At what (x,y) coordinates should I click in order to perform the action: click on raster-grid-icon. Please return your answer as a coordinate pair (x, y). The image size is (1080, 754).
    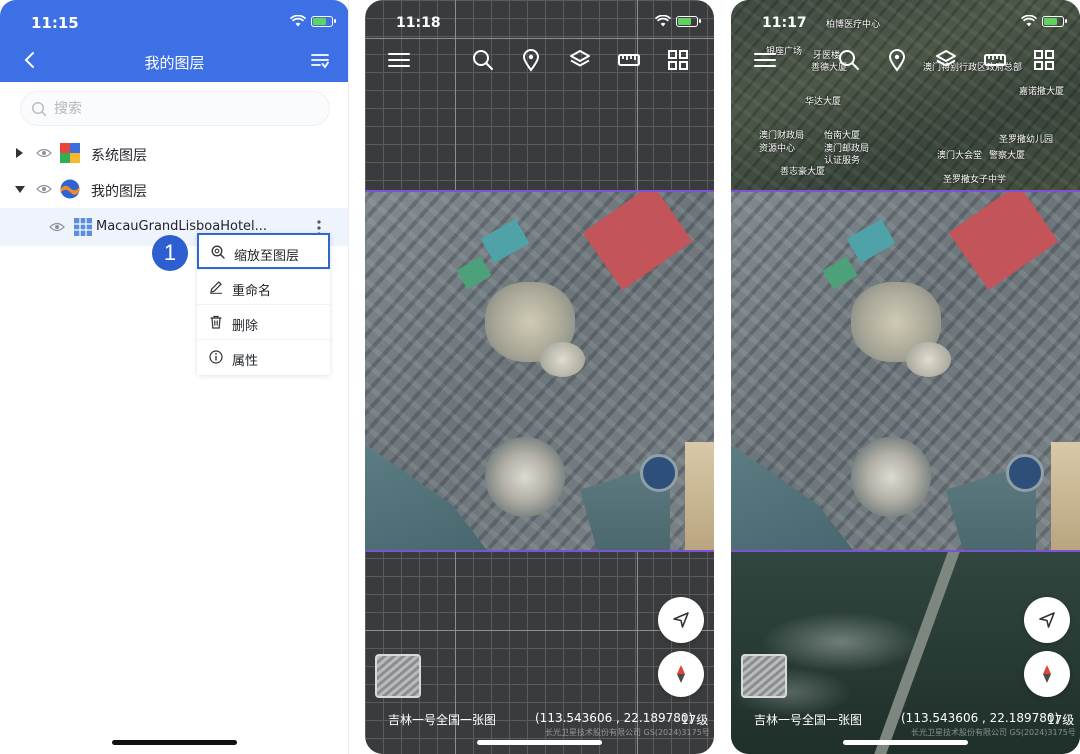
    Looking at the image, I should click on (83, 227).